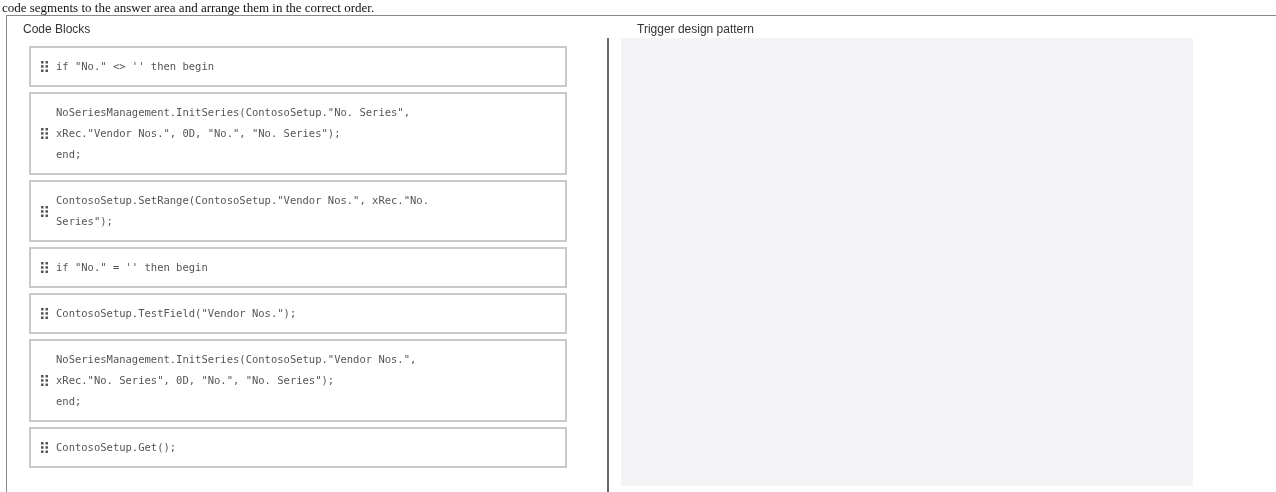  I want to click on code-text: ContosoSetup.Get();, so click(116, 447).